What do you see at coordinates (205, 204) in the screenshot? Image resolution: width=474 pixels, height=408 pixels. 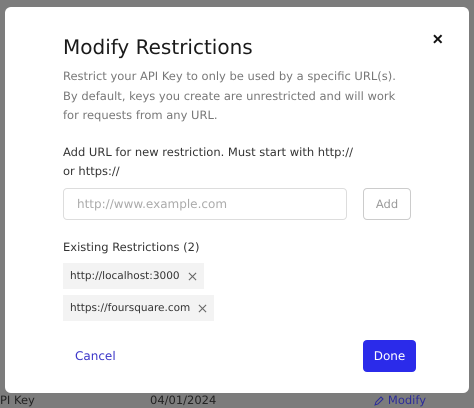 I see `url-input-field: http://www.example.com` at bounding box center [205, 204].